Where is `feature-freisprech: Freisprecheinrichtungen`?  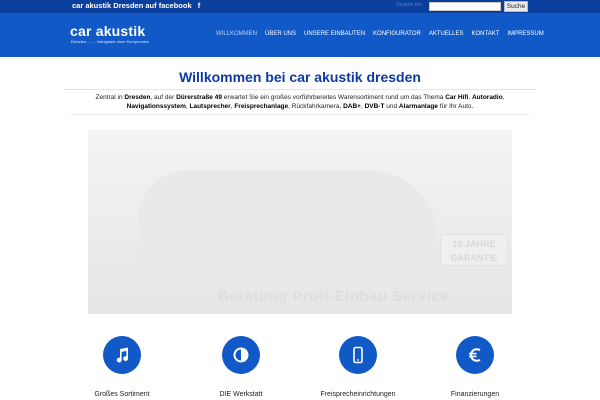 feature-freisprech: Freisprecheinrichtungen is located at coordinates (358, 367).